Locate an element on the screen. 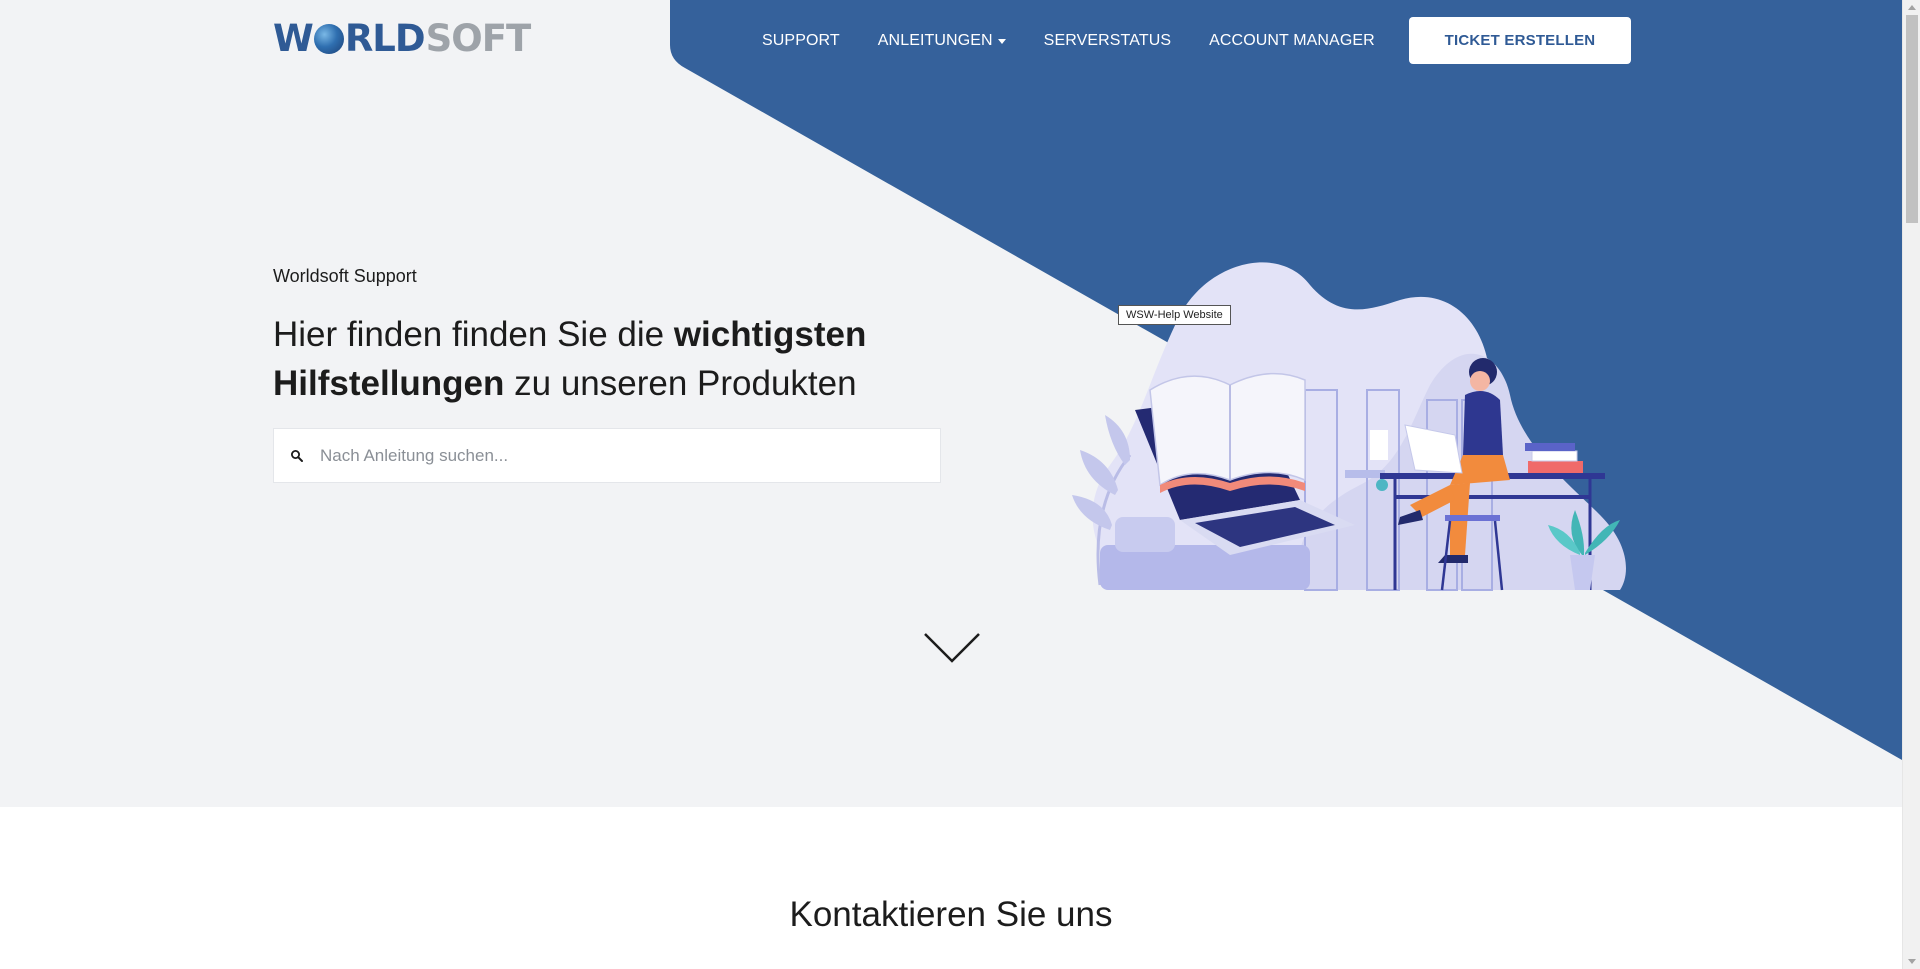 The image size is (1920, 969). worldsoft-logo: W RLD SOFT is located at coordinates (402, 38).